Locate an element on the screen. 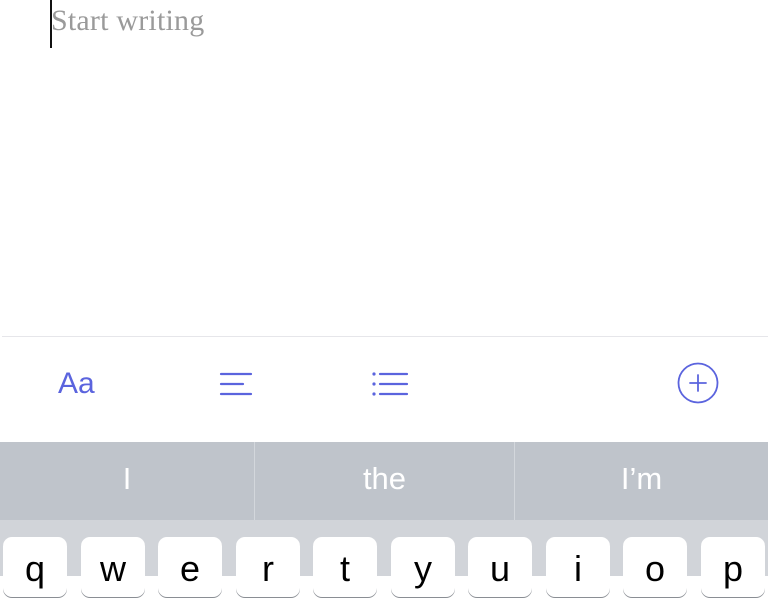 This screenshot has width=768, height=601. align-left-icon is located at coordinates (236, 384).